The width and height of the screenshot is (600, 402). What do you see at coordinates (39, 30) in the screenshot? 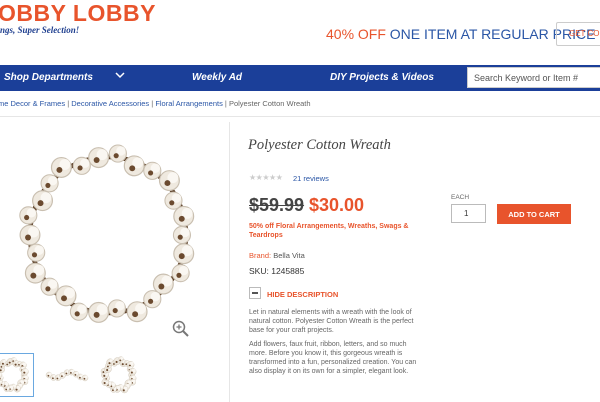
I see `logo-tagline: ngs, Super Selection!` at bounding box center [39, 30].